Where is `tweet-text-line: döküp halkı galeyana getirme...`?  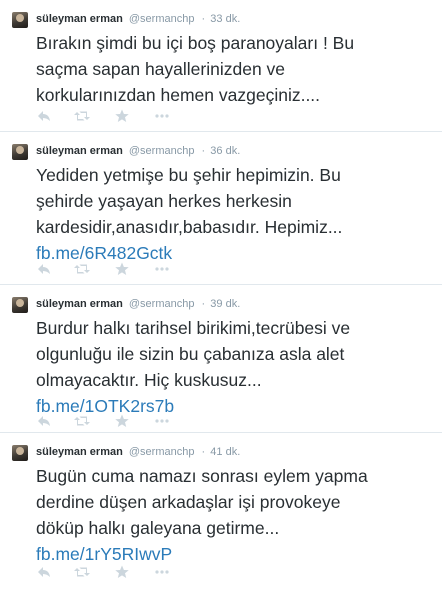
tweet-text-line: döküp halkı galeyana getirme... is located at coordinates (158, 528).